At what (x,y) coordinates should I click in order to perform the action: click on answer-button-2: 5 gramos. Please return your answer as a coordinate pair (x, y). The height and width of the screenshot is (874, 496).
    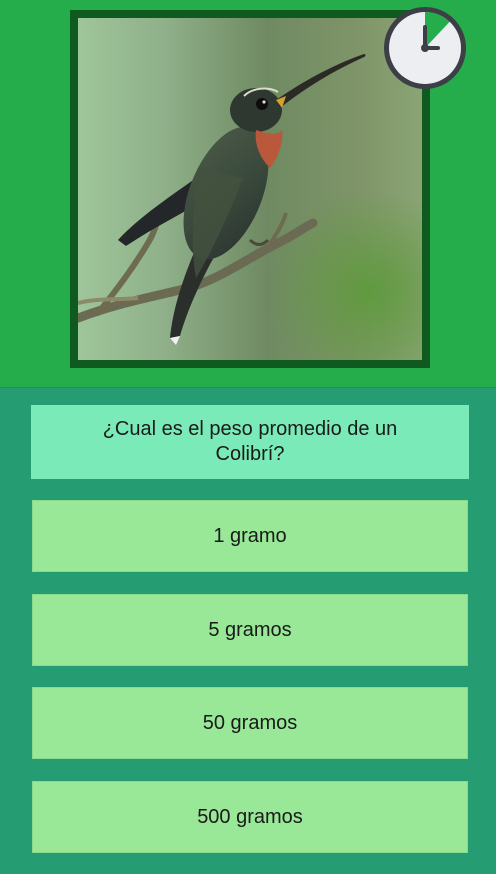
    Looking at the image, I should click on (250, 630).